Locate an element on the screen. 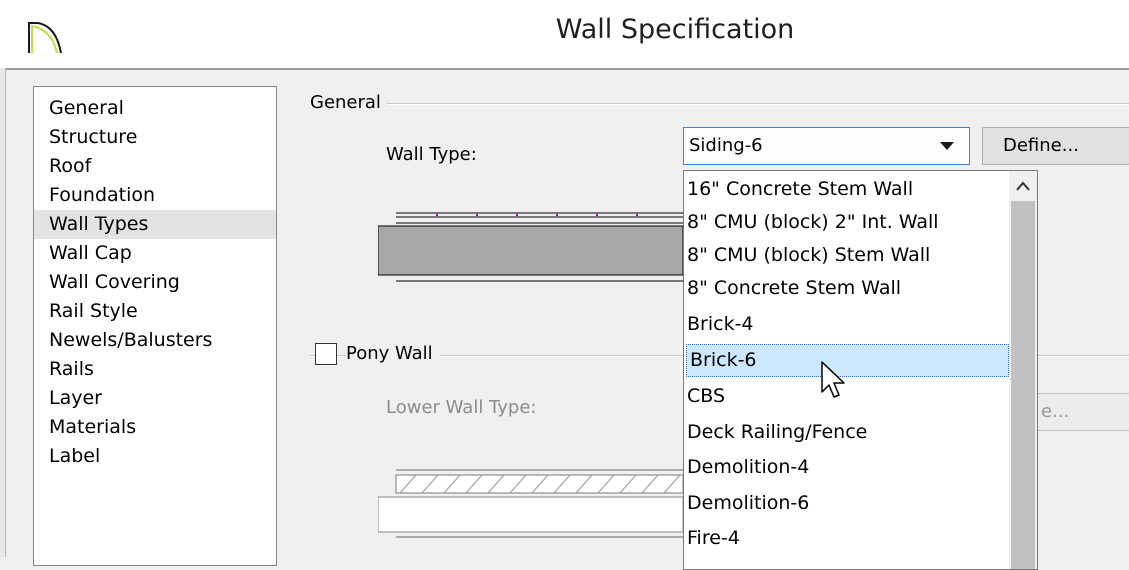 The image size is (1129, 570). lower-wall-type-label: Lower Wall Type: is located at coordinates (461, 407).